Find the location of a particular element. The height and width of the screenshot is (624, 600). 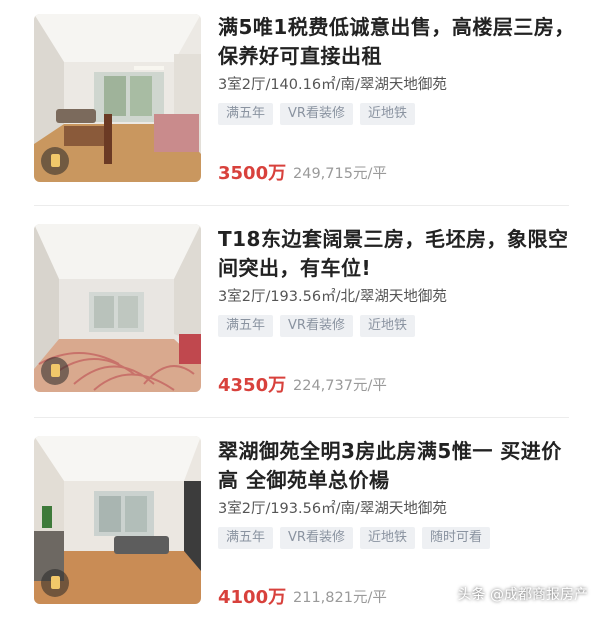

watermark: 头条 @成都商报房产 is located at coordinates (522, 595).